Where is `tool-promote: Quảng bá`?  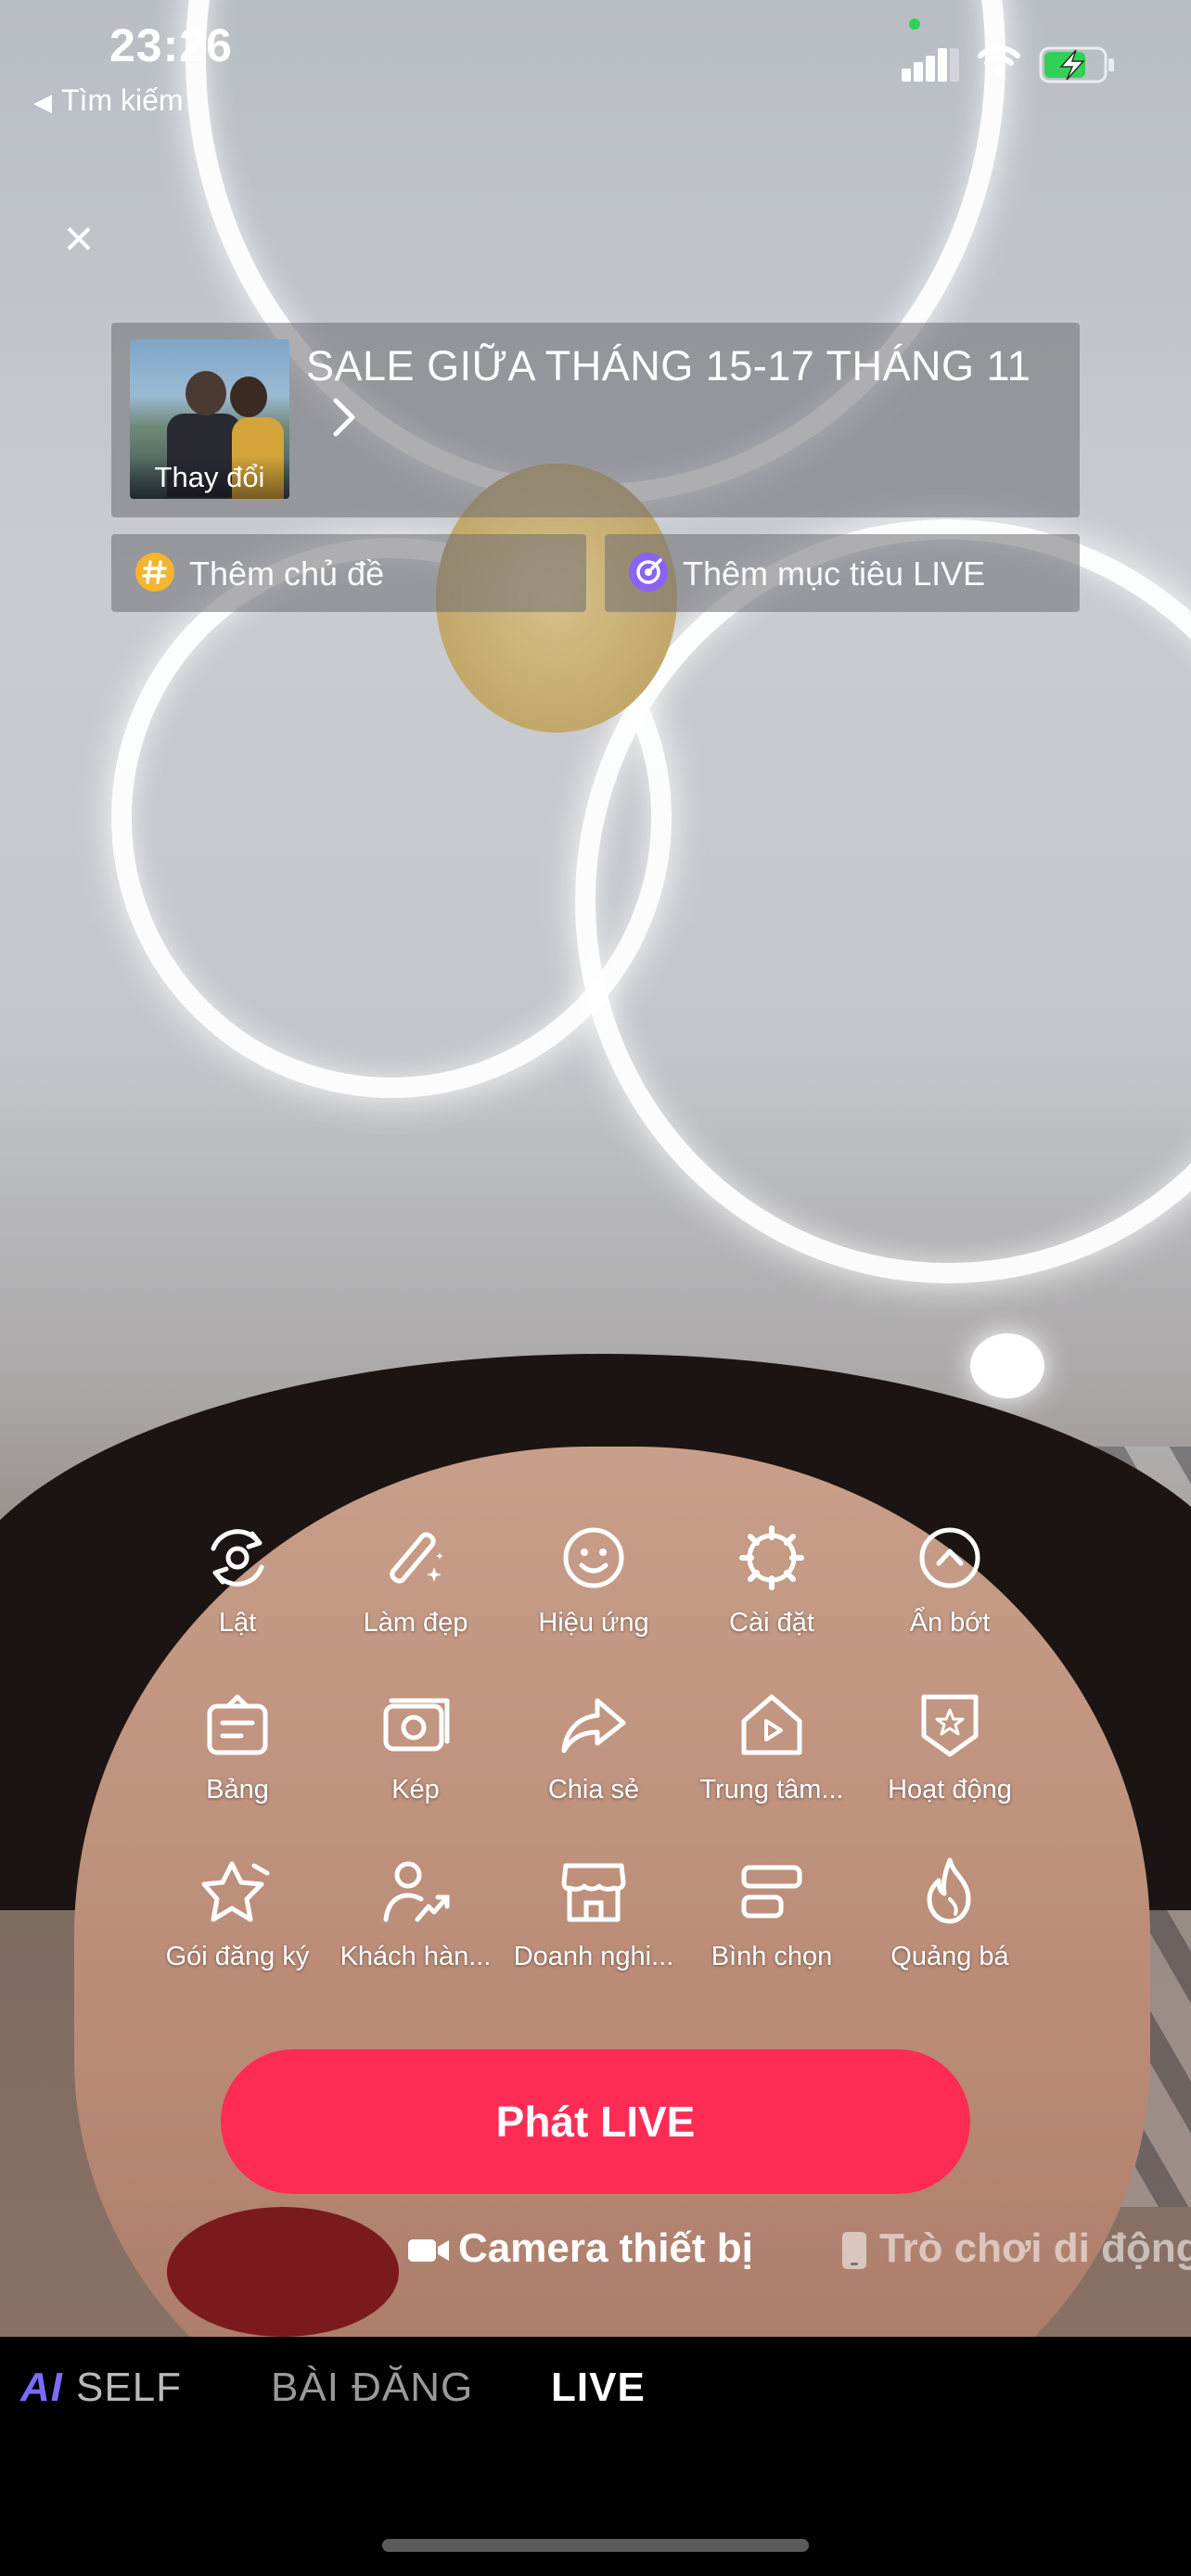 tool-promote: Quảng bá is located at coordinates (950, 1914).